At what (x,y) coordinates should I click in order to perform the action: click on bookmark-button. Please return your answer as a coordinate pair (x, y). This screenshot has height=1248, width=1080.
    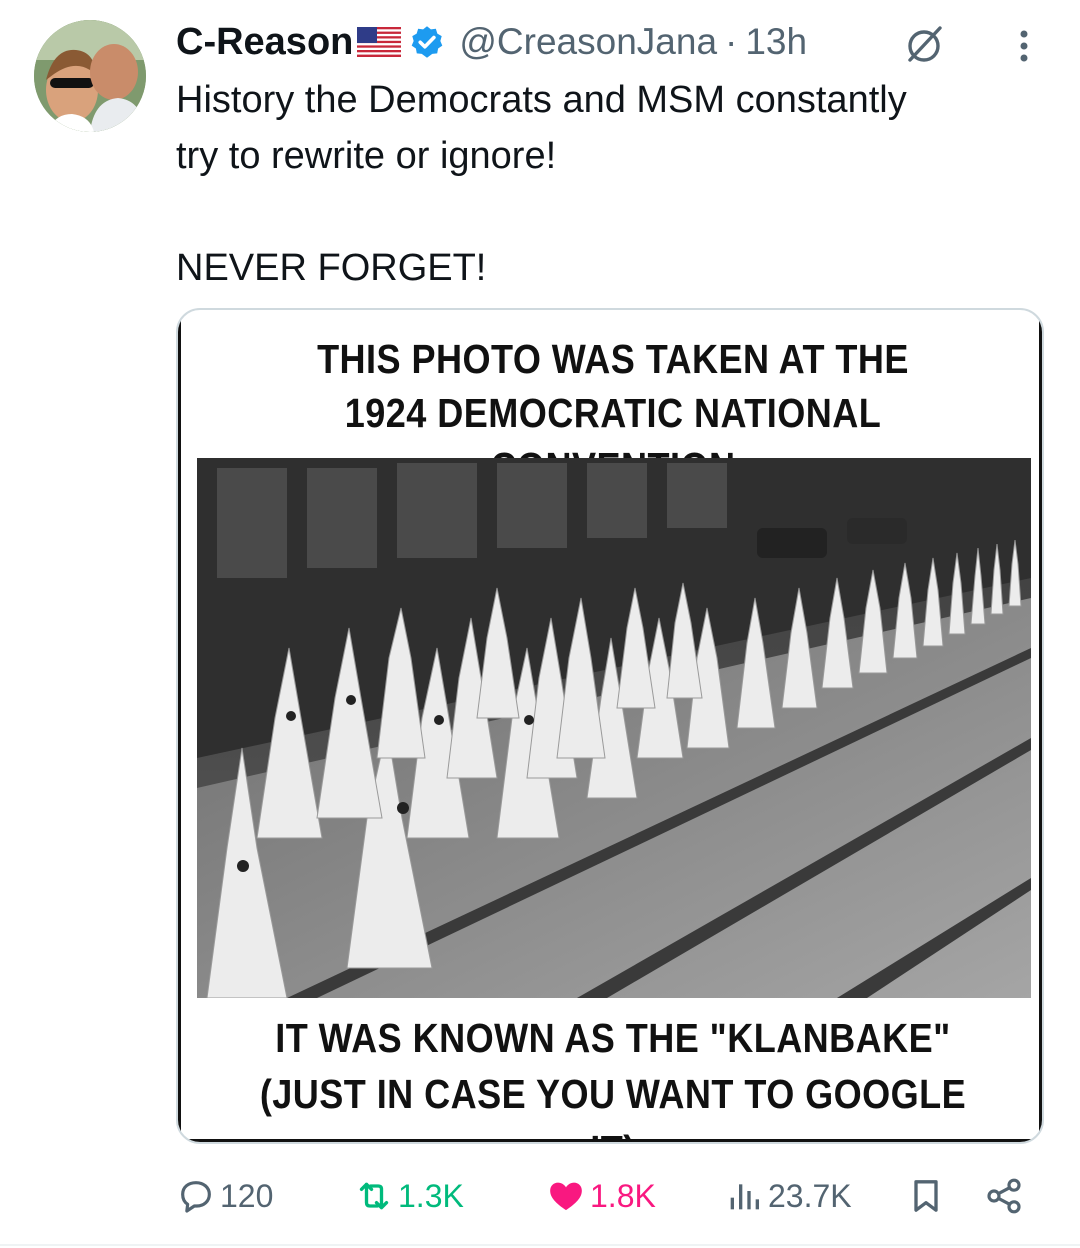
    Looking at the image, I should click on (928, 1196).